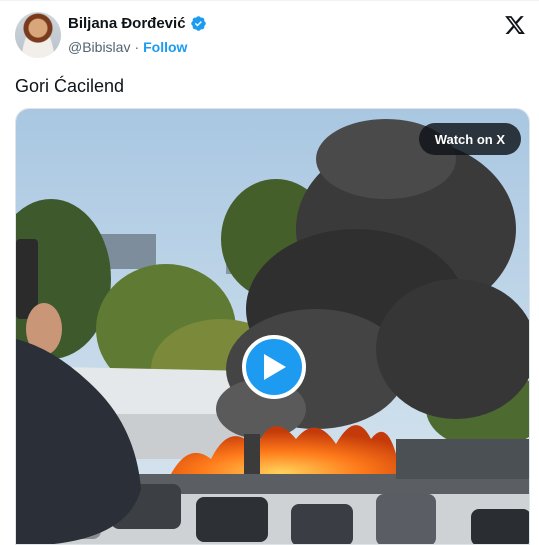 This screenshot has width=539, height=545. I want to click on author-handle: @Bibislav, so click(99, 47).